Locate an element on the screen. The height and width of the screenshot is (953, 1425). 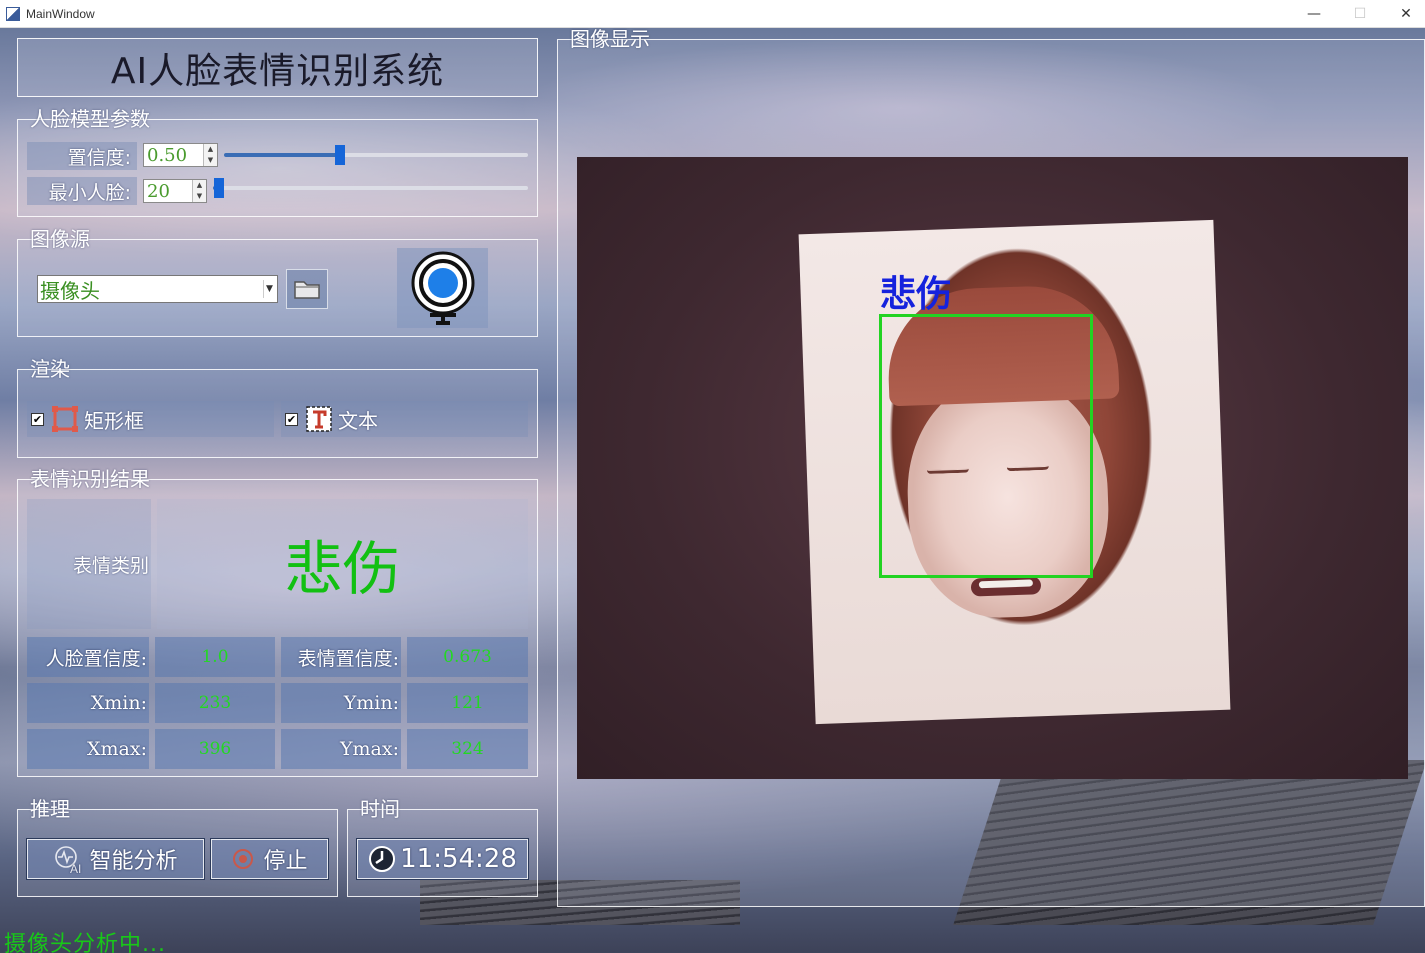
min-face-slider-handle is located at coordinates (219, 188).